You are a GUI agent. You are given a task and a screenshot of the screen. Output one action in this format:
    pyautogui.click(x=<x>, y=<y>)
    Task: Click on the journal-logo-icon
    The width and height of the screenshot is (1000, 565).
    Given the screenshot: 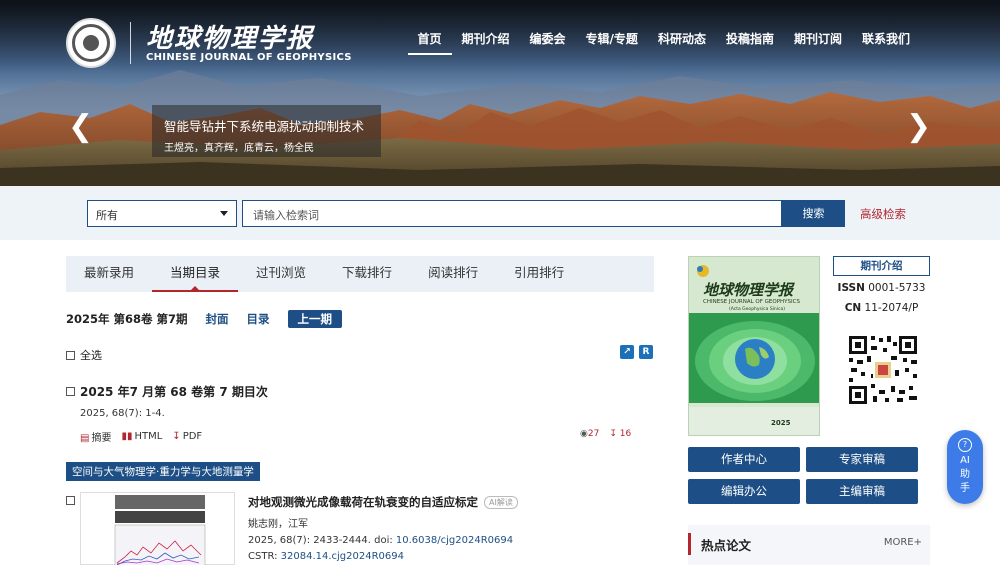 What is the action you would take?
    pyautogui.click(x=91, y=43)
    